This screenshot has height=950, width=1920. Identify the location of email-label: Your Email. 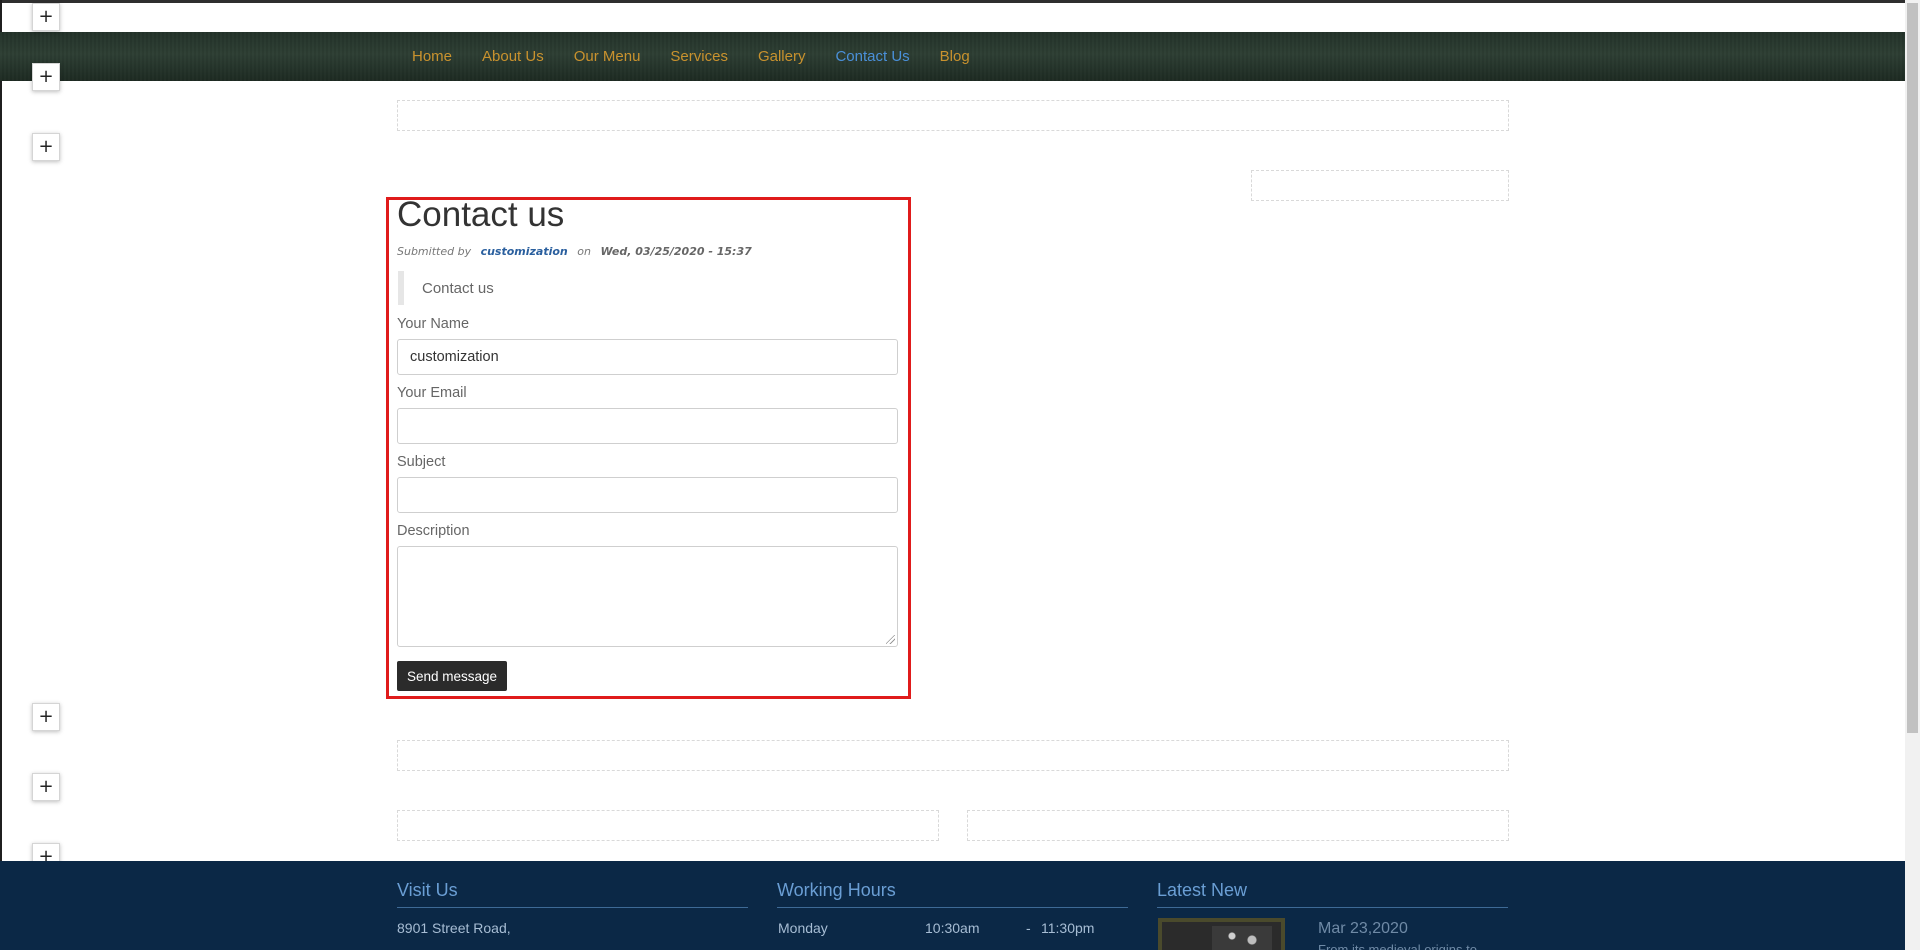
(432, 393).